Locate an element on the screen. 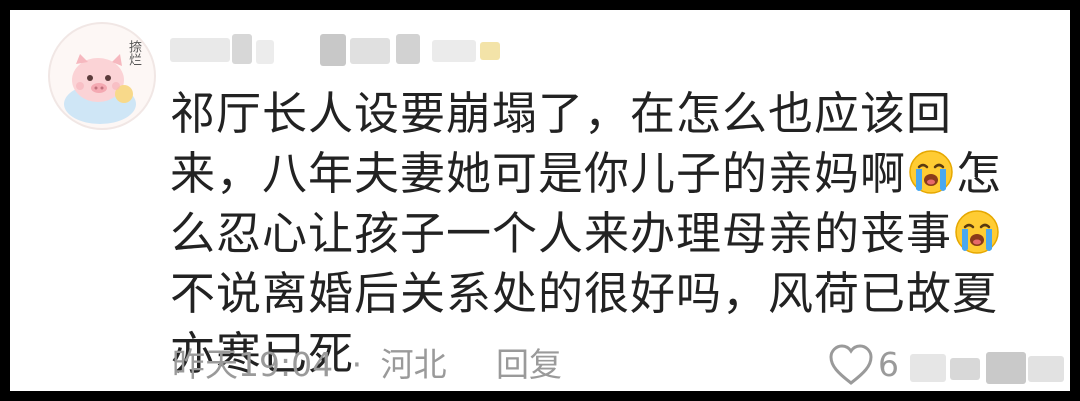 This screenshot has height=401, width=1080. avatar-badge: 捺烂 is located at coordinates (133, 53).